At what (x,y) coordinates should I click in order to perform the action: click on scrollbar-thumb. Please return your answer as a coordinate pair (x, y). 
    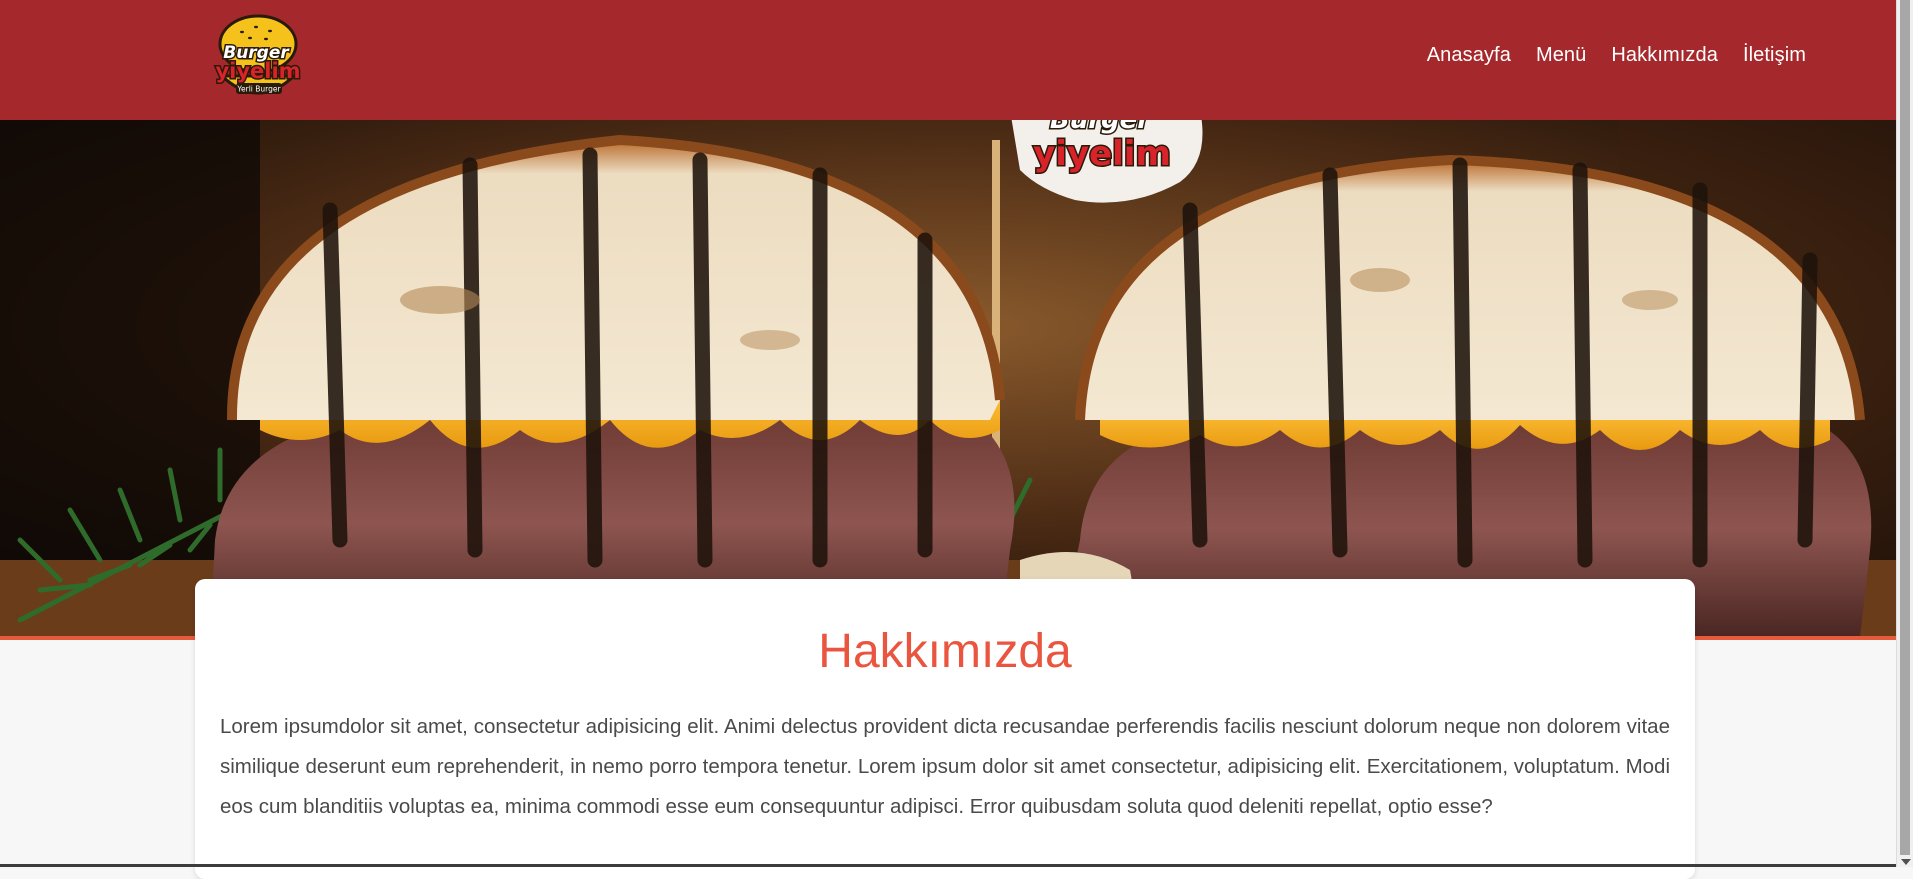
    Looking at the image, I should click on (1905, 427).